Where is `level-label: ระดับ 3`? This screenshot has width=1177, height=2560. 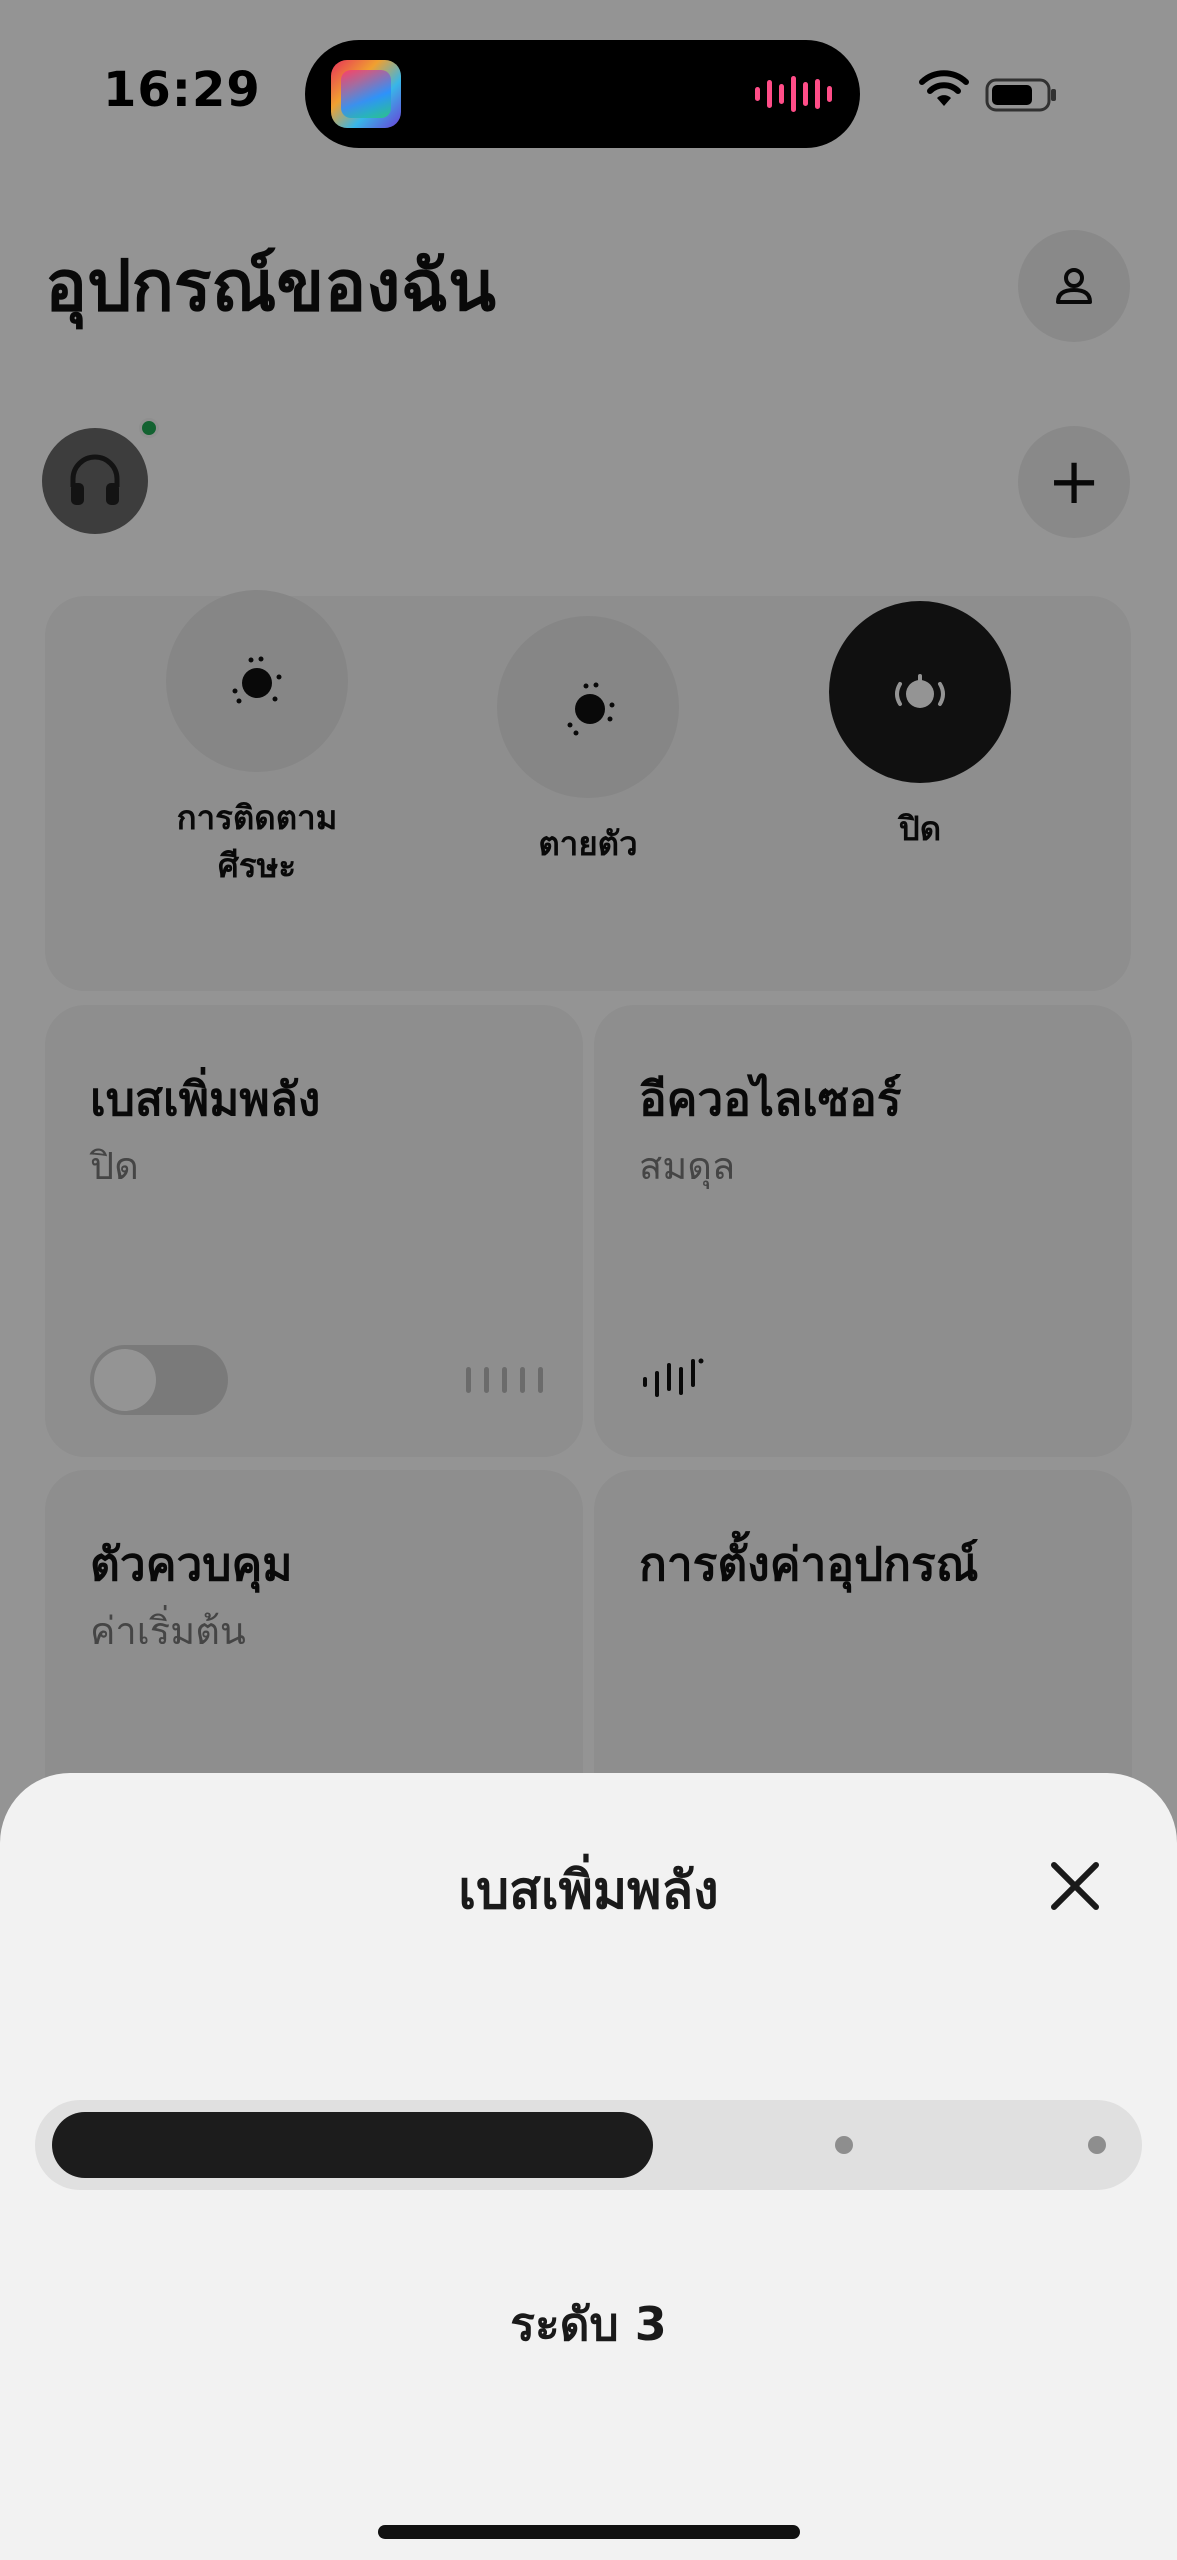
level-label: ระดับ 3 is located at coordinates (588, 2324).